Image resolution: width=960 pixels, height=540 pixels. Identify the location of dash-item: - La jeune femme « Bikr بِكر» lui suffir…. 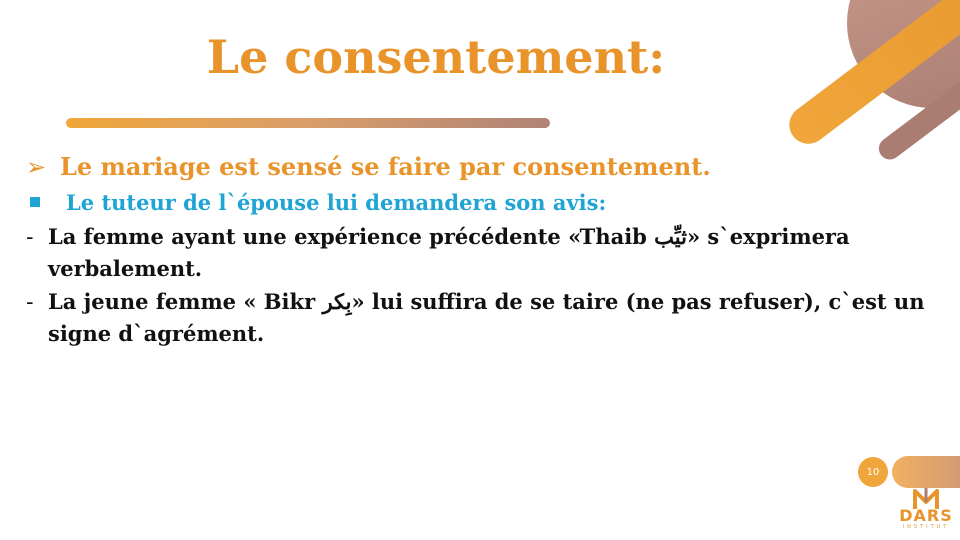
(481, 318).